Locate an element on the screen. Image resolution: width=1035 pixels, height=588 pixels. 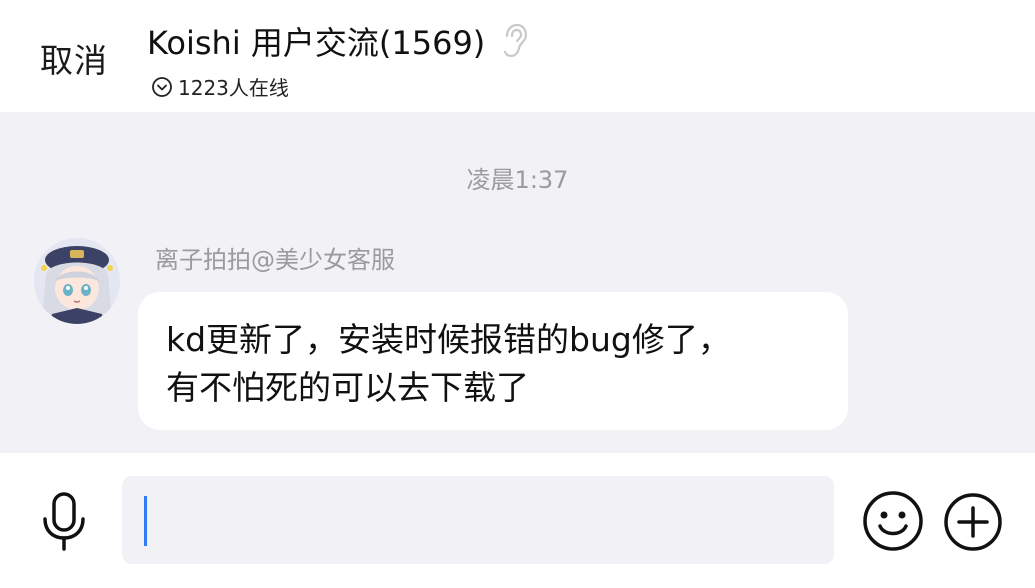
sender-name: 离子拍拍@美少女客服 is located at coordinates (275, 257).